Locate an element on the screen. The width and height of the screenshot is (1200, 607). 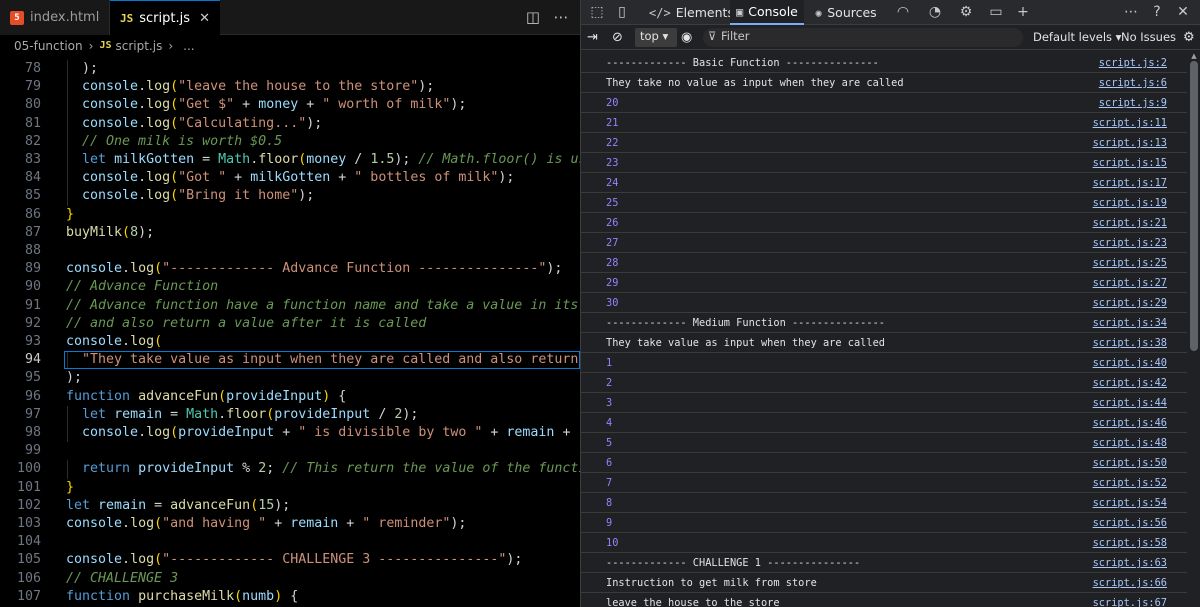
device-toolbar-icon: ▯ is located at coordinates (622, 12).